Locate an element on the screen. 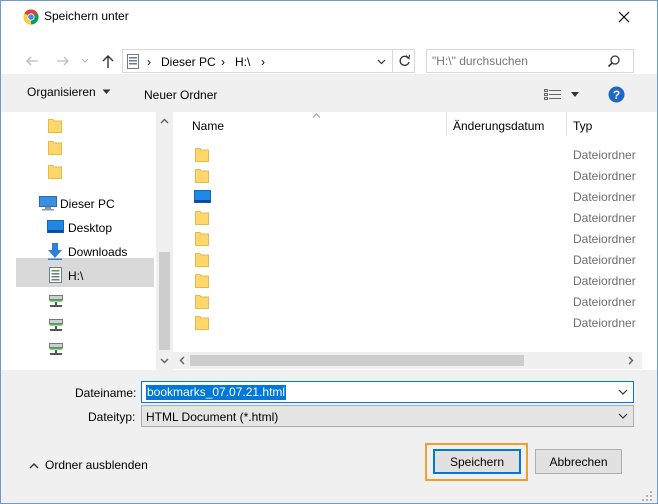 The width and height of the screenshot is (658, 504). address-divider is located at coordinates (392, 61).